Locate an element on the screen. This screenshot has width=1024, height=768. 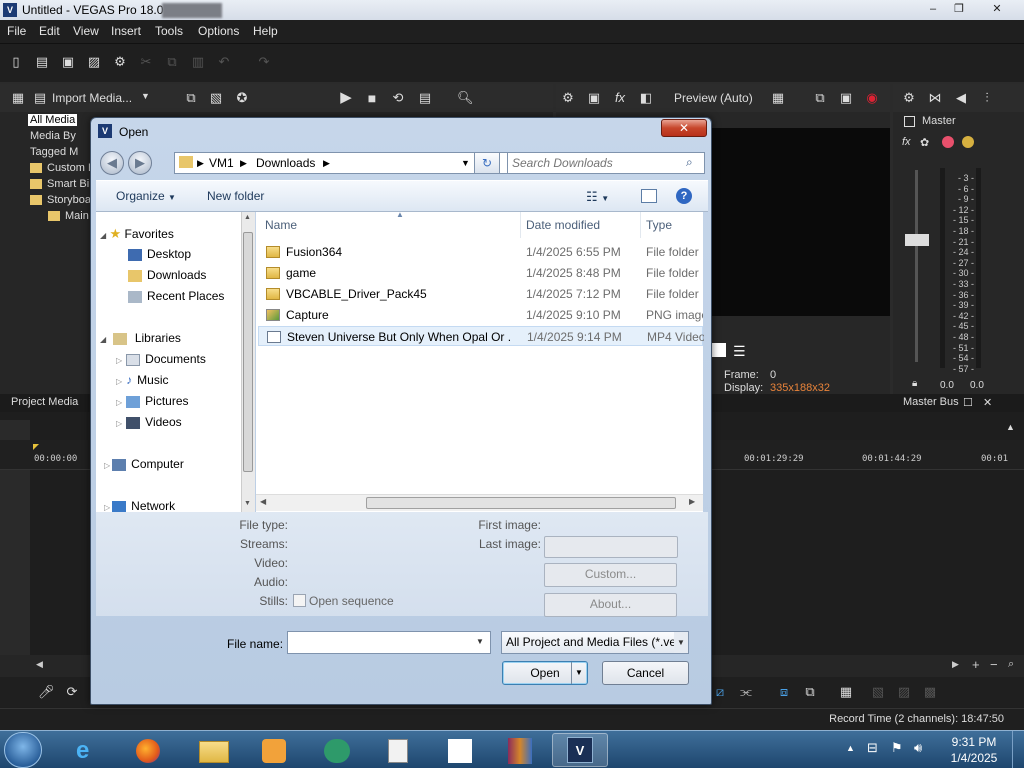
copy-icon: ⧉ is located at coordinates (172, 62).